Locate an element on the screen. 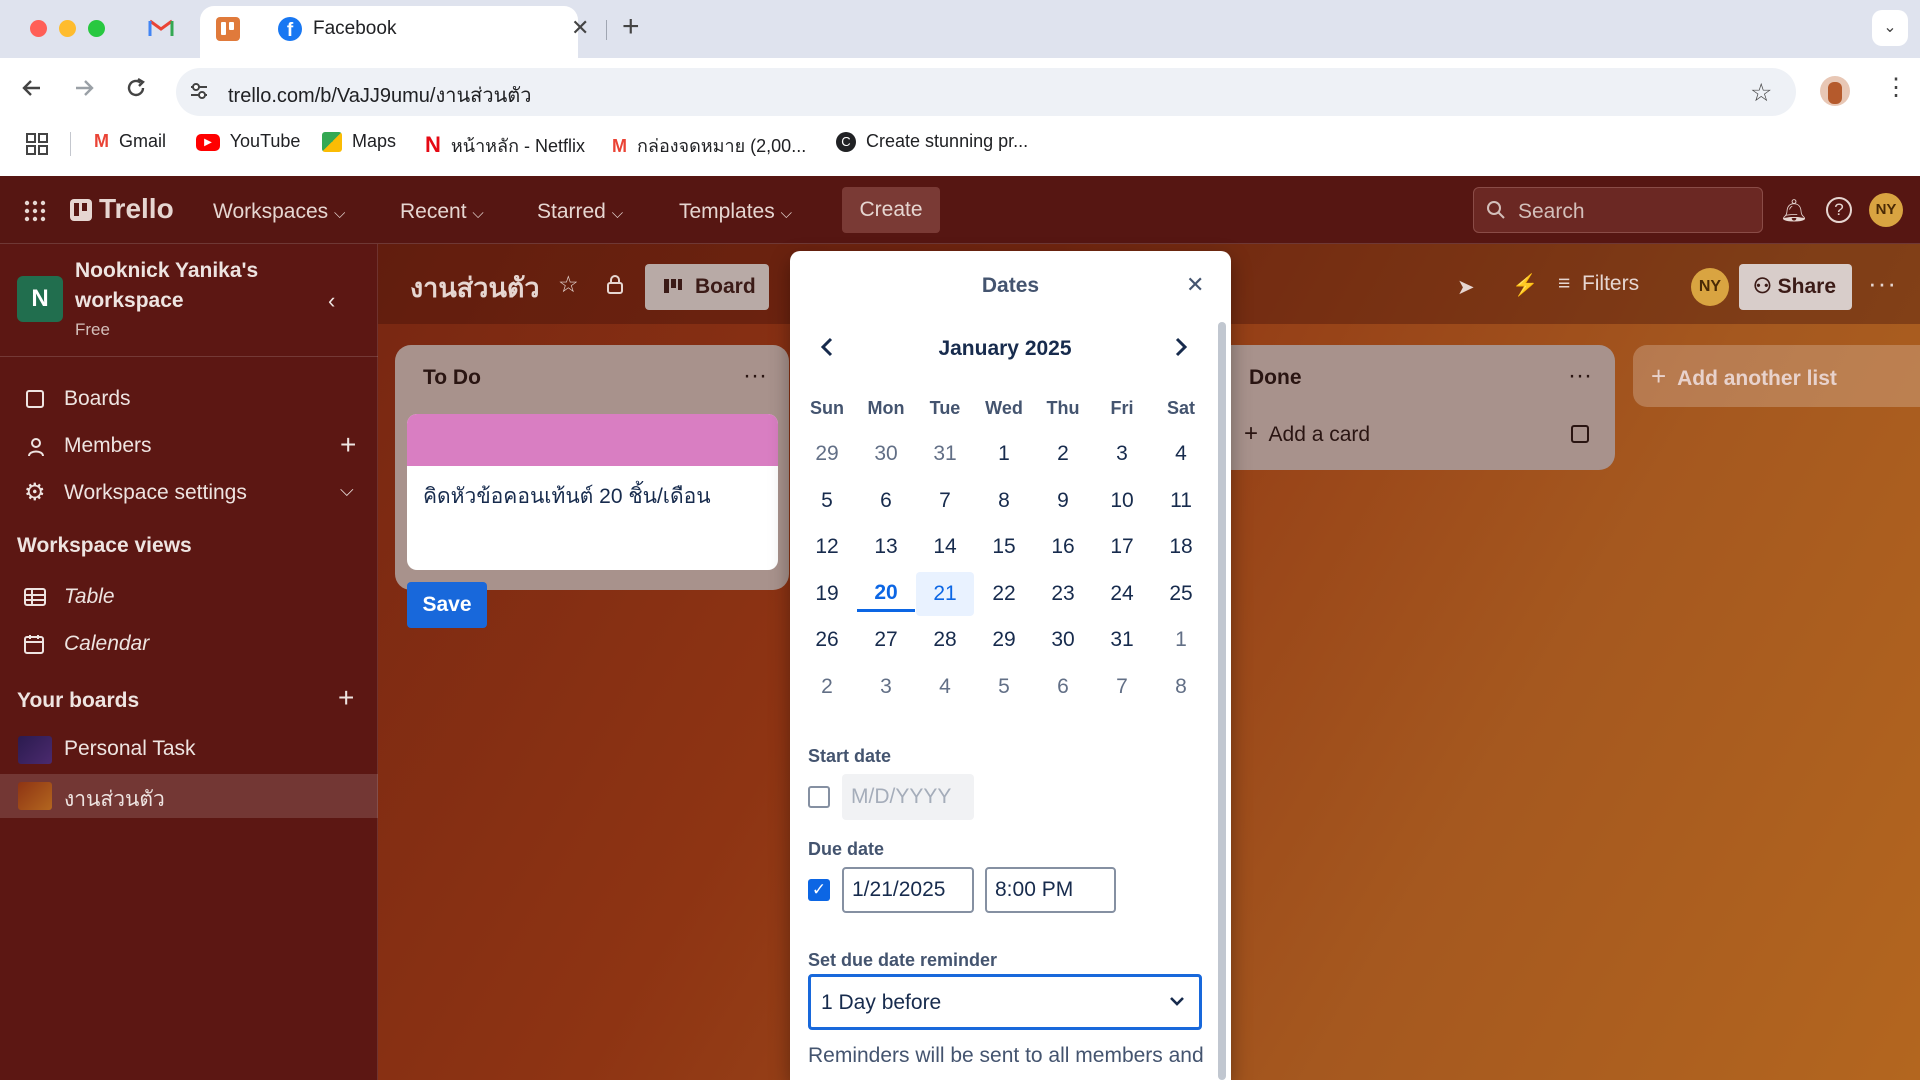 Image resolution: width=1920 pixels, height=1080 pixels. calendar-day-today: 20 is located at coordinates (886, 592).